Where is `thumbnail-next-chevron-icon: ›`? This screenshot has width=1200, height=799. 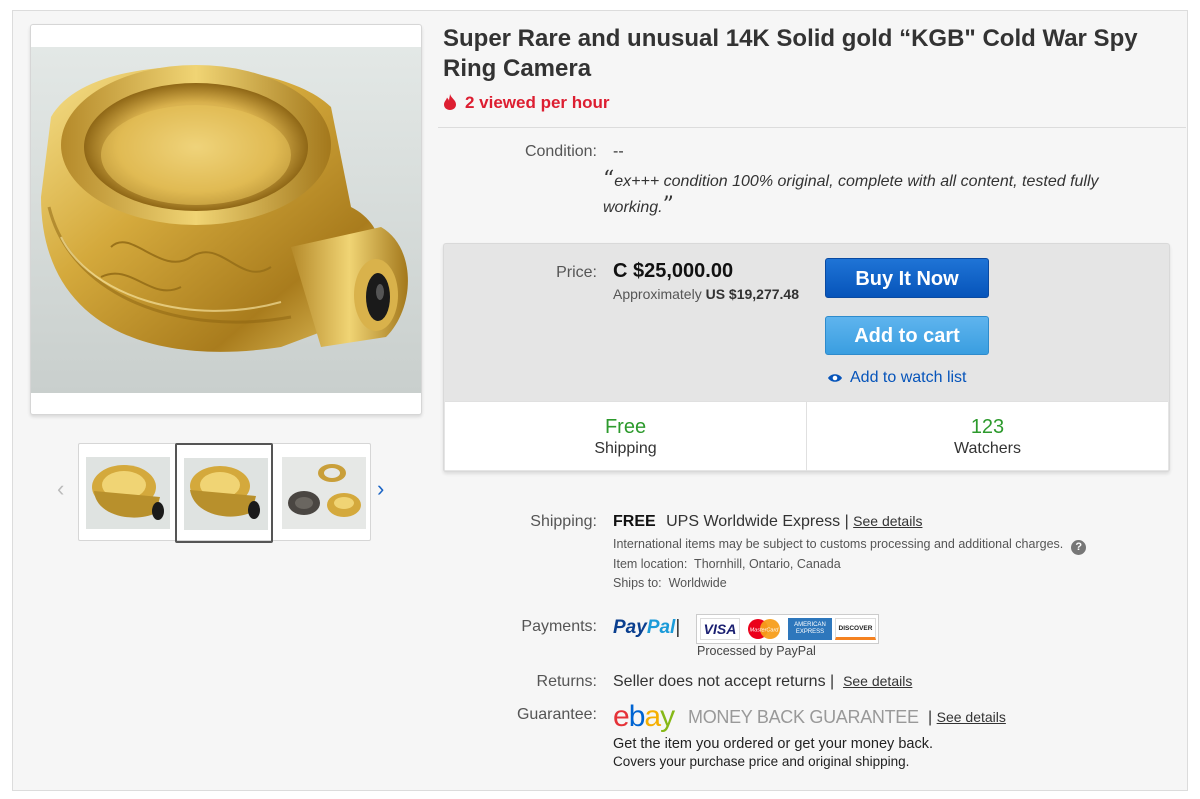 thumbnail-next-chevron-icon: › is located at coordinates (380, 489).